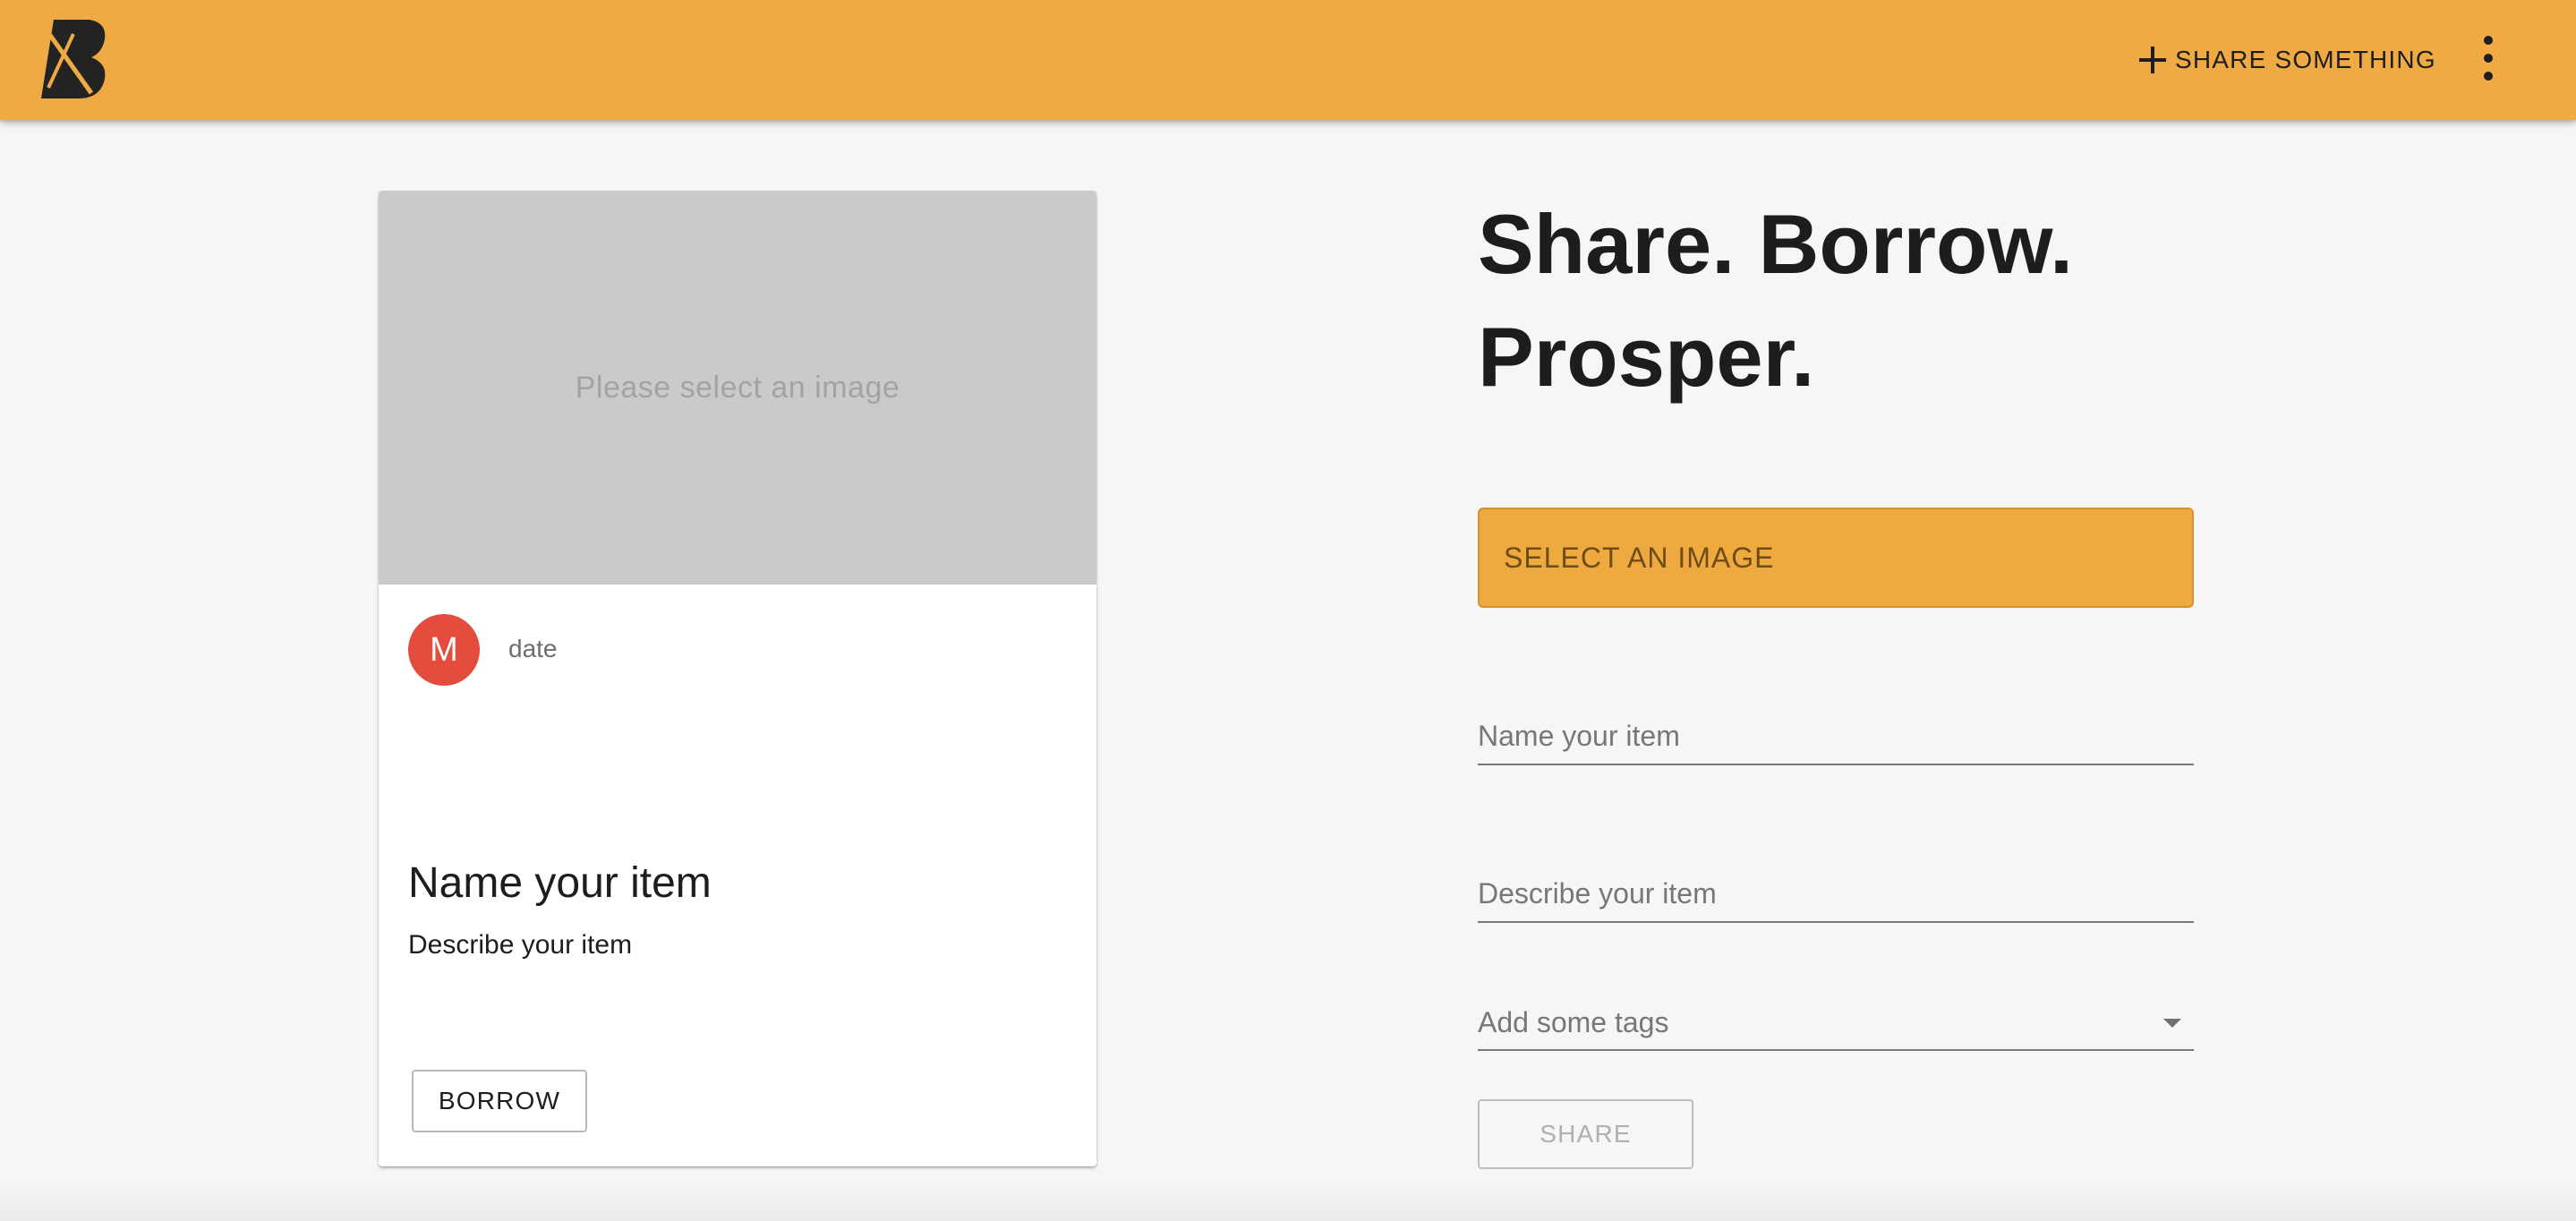 This screenshot has width=2576, height=1221. What do you see at coordinates (1836, 558) in the screenshot?
I see `select-image-button: SELECT AN IMAGE` at bounding box center [1836, 558].